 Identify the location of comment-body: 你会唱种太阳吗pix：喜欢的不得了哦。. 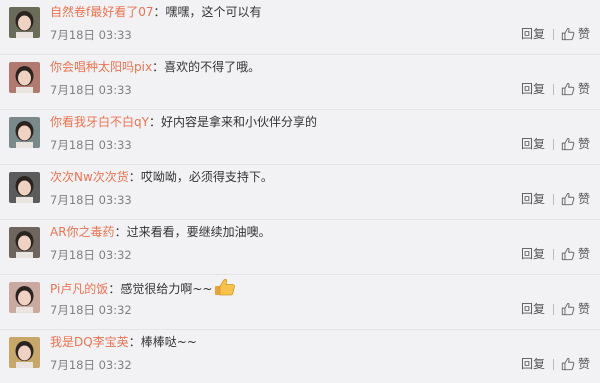
(155, 67).